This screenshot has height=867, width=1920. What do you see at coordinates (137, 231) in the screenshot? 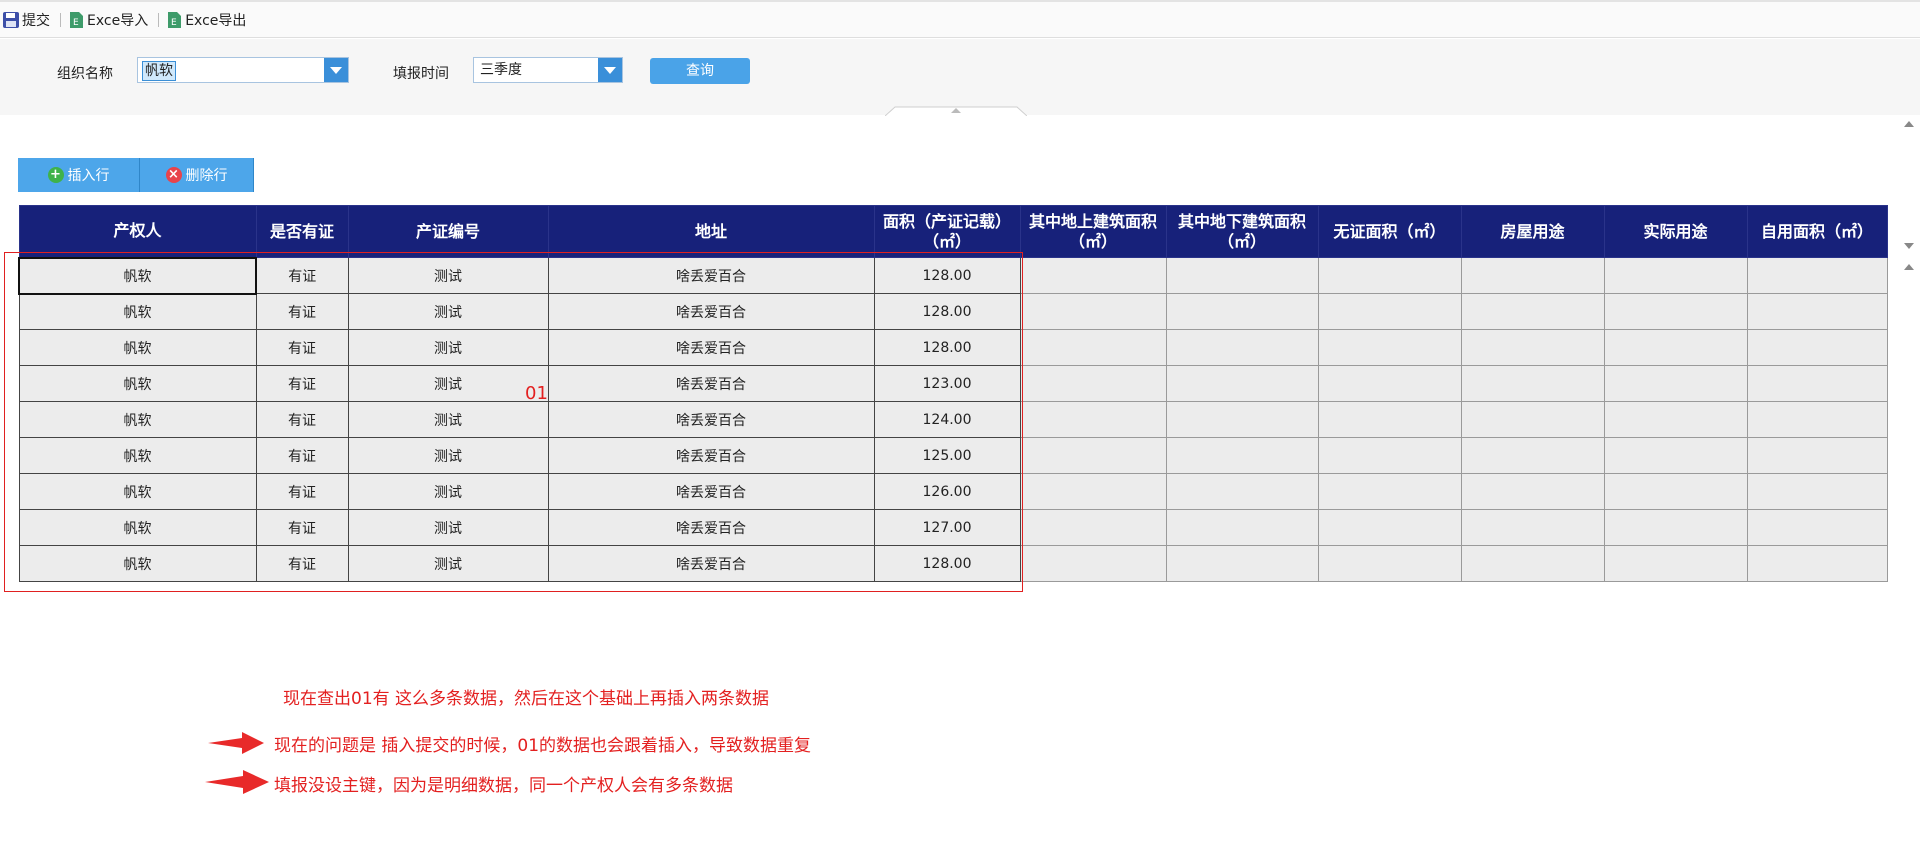
I see `column-header: 产权人` at bounding box center [137, 231].